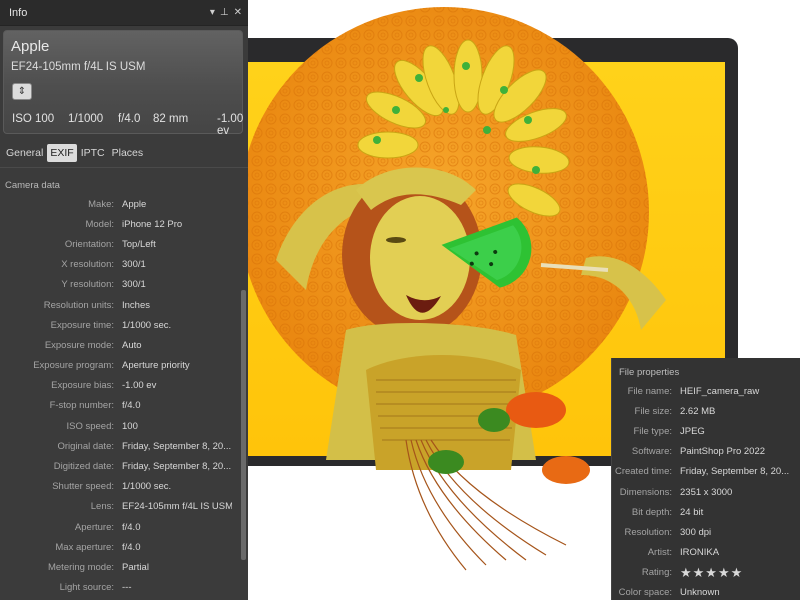  I want to click on exif-label: Original date:, so click(85, 446).